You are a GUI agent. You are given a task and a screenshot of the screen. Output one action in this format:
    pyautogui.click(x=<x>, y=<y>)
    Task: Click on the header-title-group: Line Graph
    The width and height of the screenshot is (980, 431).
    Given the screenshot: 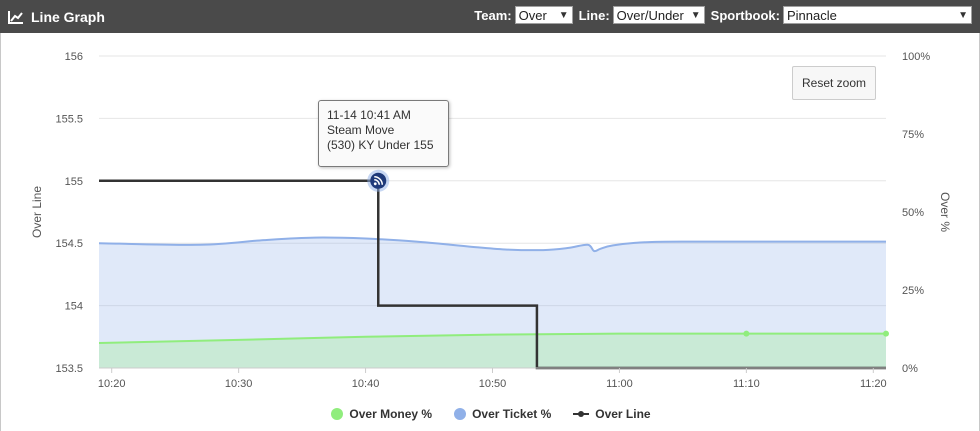 What is the action you would take?
    pyautogui.click(x=56, y=17)
    